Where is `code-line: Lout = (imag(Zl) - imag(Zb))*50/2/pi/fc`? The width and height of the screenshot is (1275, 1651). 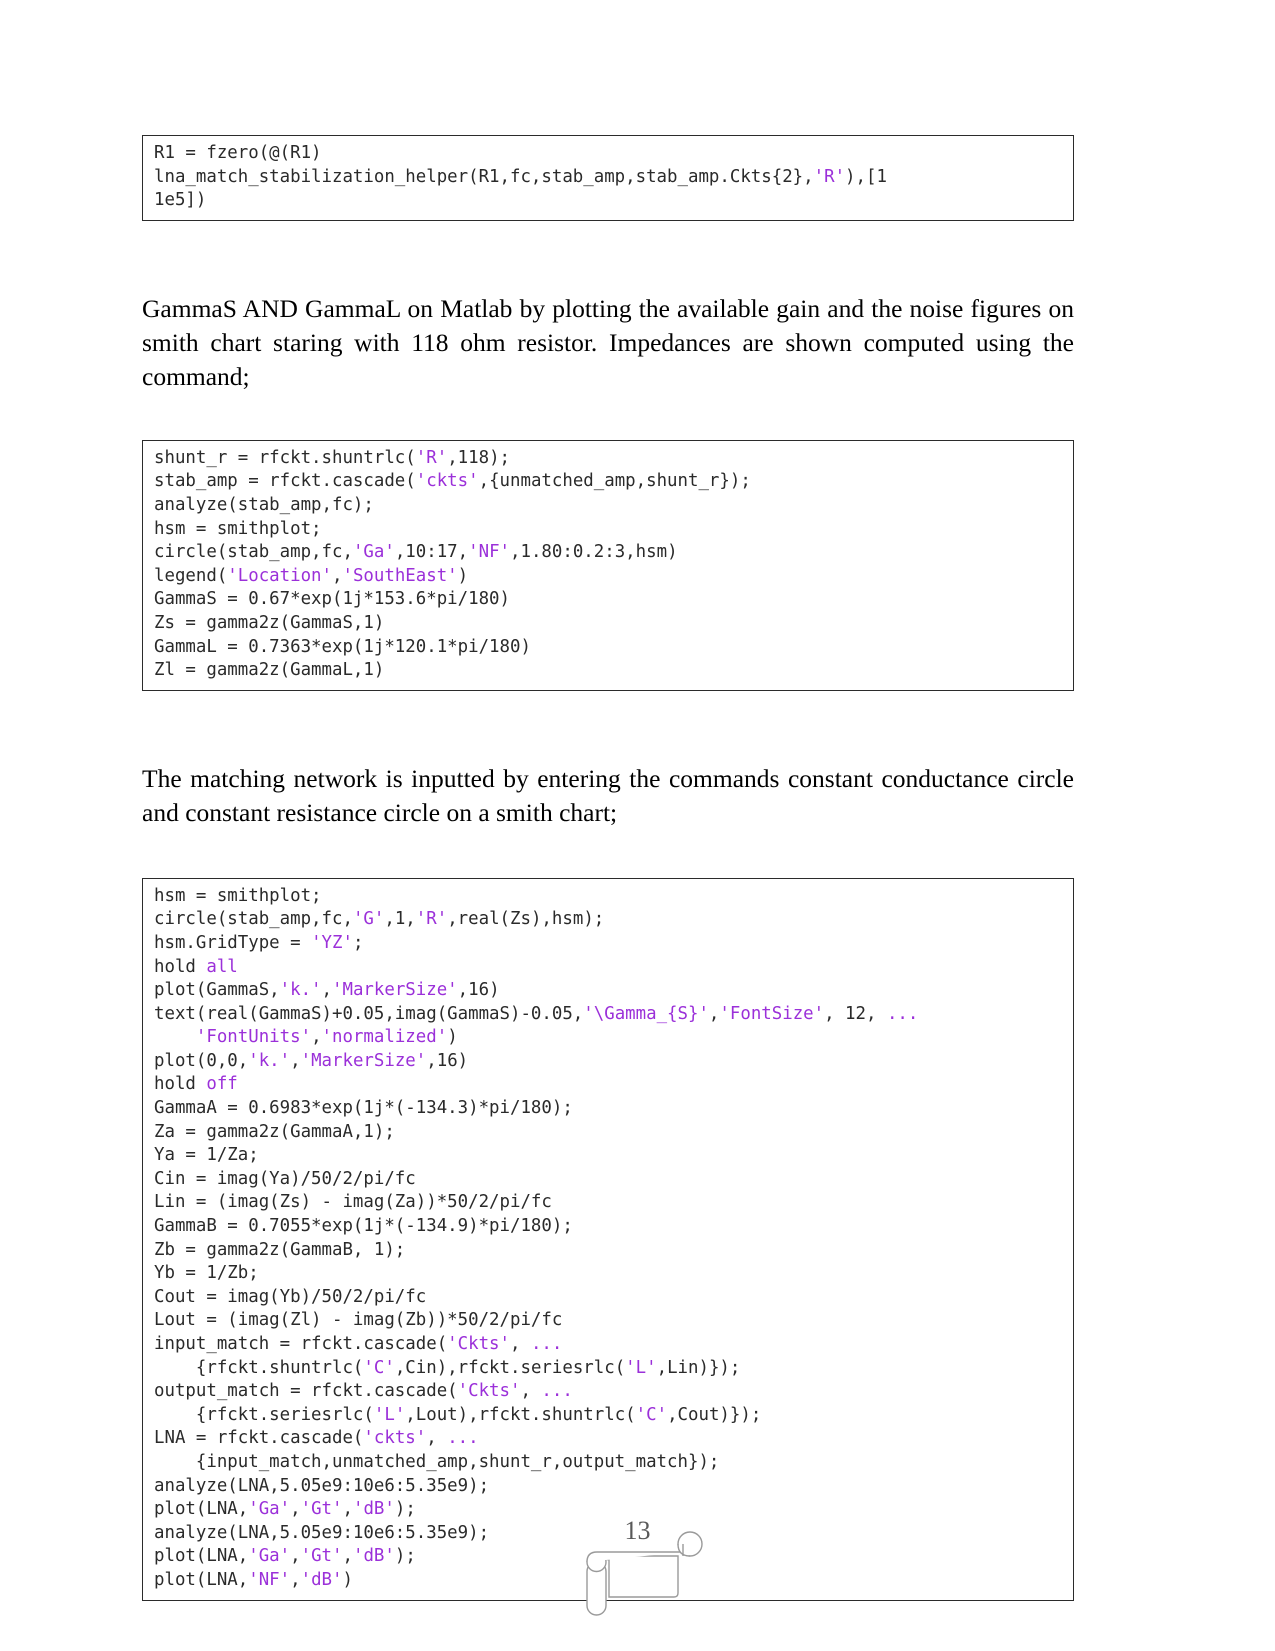 code-line: Lout = (imag(Zl) - imag(Zb))*50/2/pi/fc is located at coordinates (358, 1320).